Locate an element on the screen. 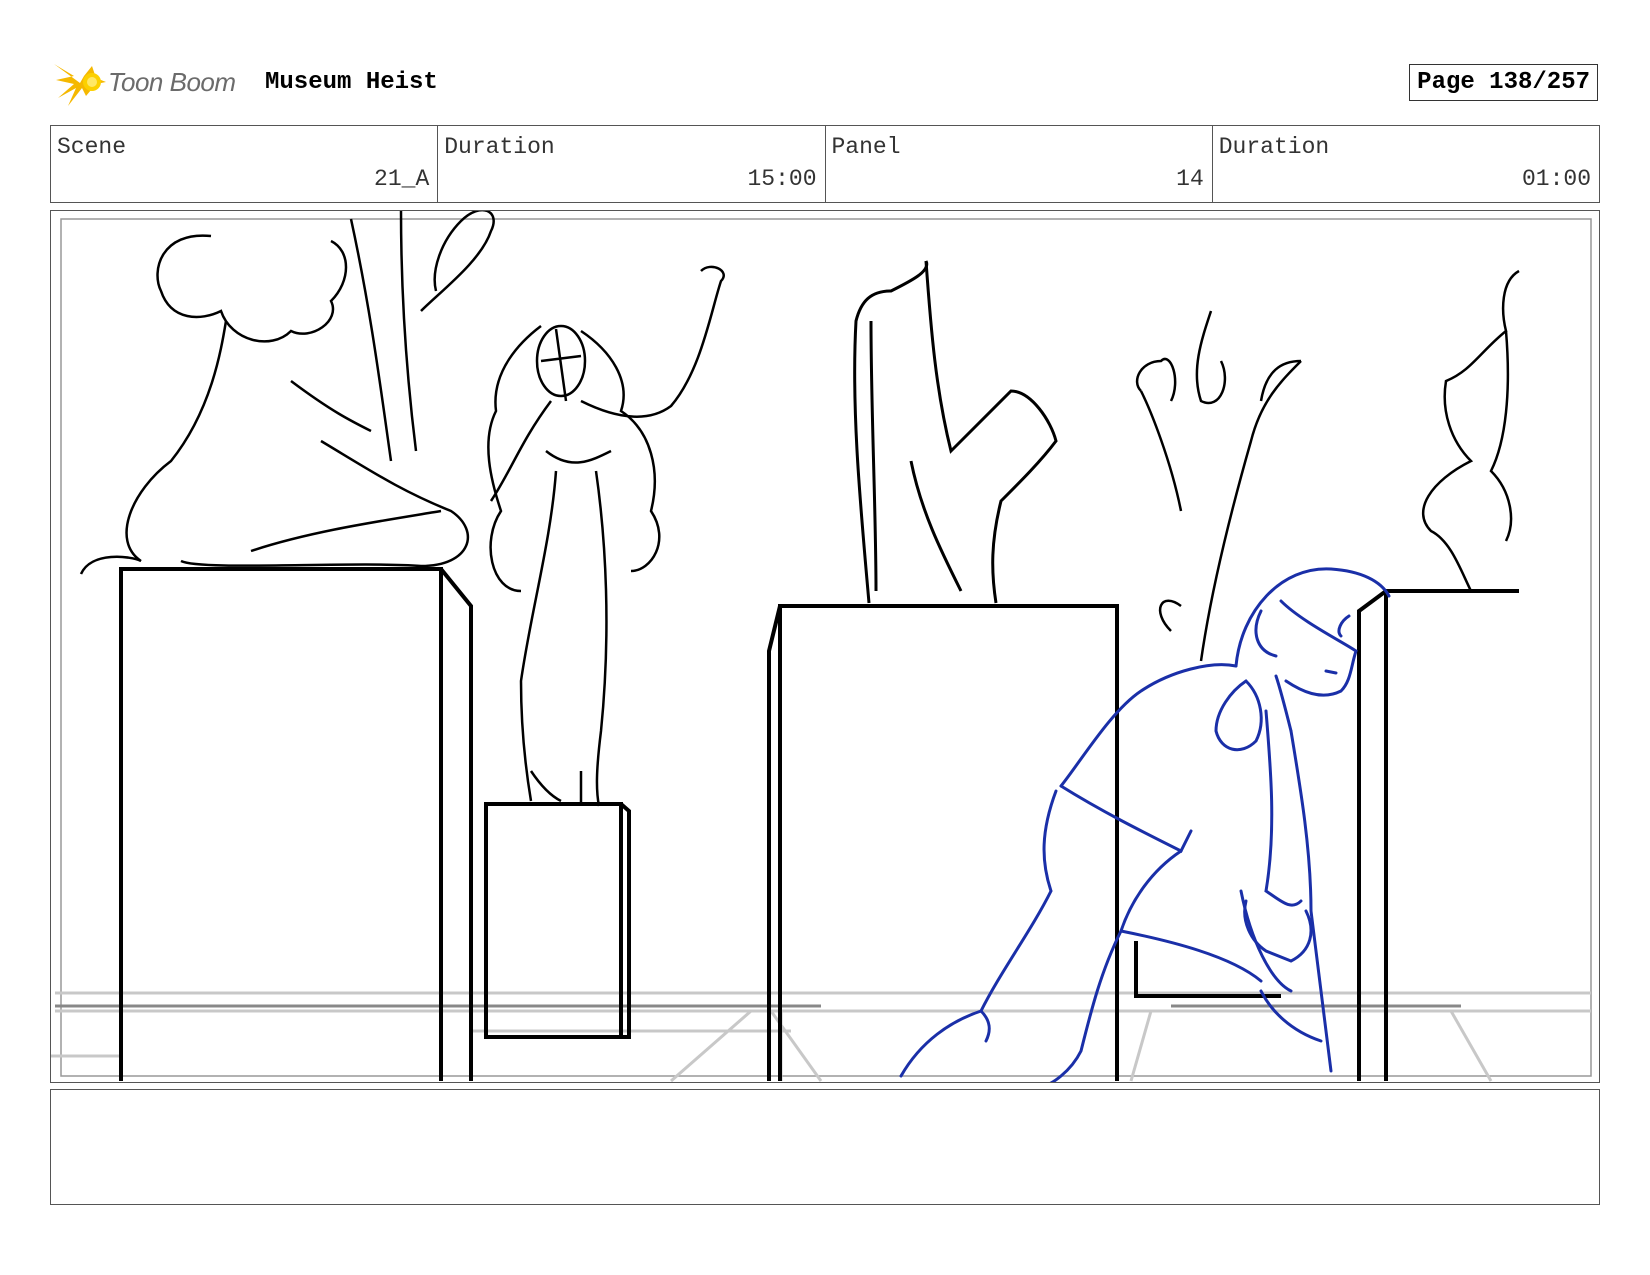 The width and height of the screenshot is (1650, 1275). panel-label: Panel is located at coordinates (866, 147).